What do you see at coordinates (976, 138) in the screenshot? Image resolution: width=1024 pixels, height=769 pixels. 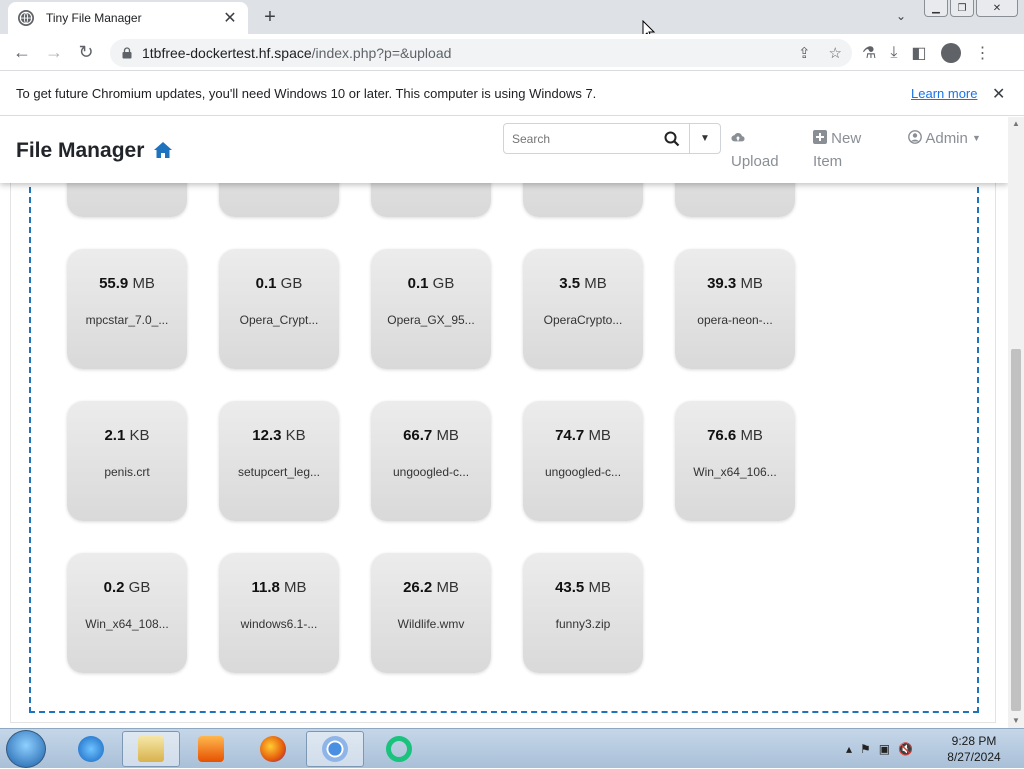 I see `caret-down-icon: ▼` at bounding box center [976, 138].